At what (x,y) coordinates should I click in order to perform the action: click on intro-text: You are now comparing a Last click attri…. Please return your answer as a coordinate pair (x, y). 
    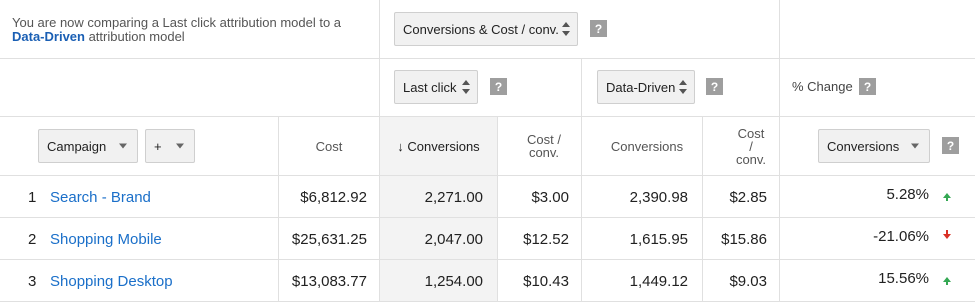
    Looking at the image, I should click on (177, 29).